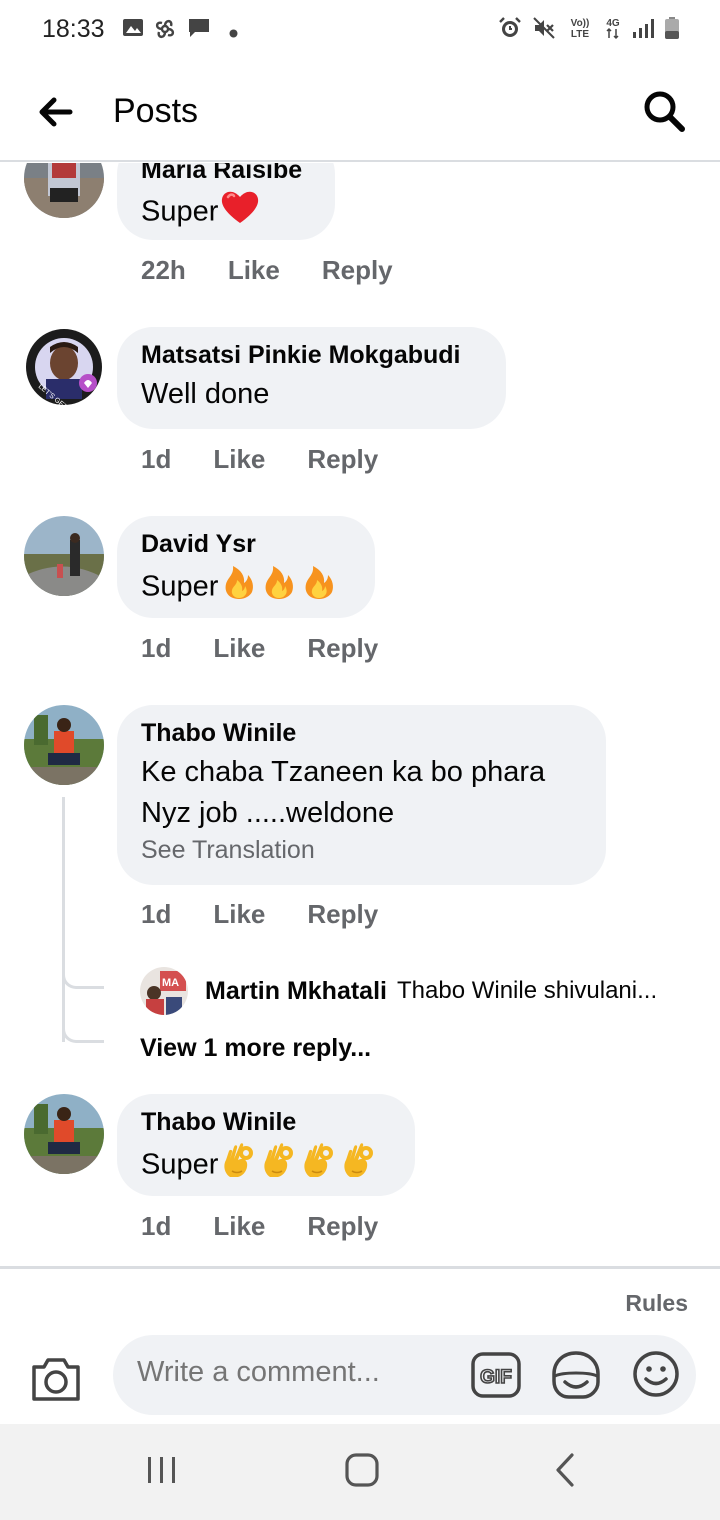 Image resolution: width=720 pixels, height=1520 pixels. Describe the element at coordinates (613, 23) in the screenshot. I see `svg-text: 4G` at that location.